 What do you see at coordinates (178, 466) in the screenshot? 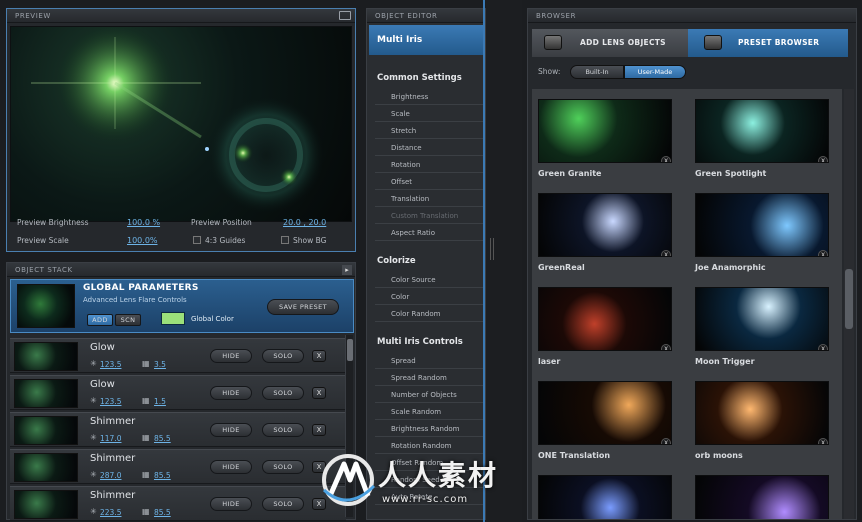
I see `stack-row: Shimmer ✳ 287.0 ▦ 85.5 HIDE SOLO X` at bounding box center [178, 466].